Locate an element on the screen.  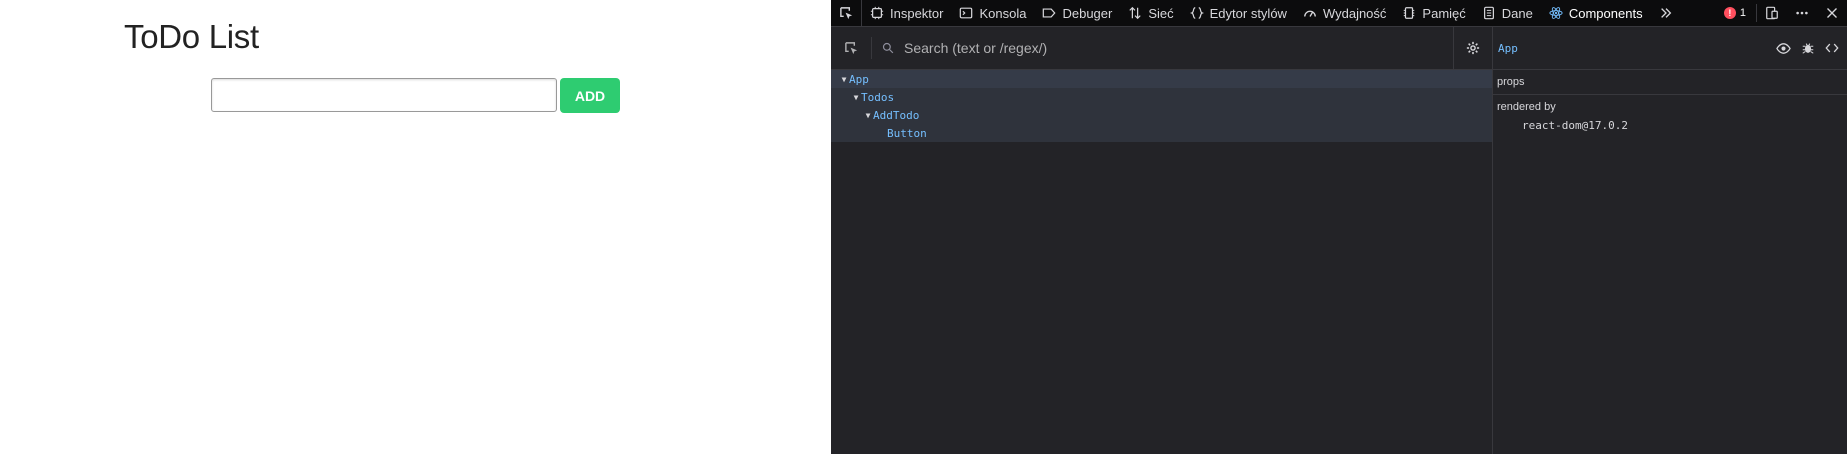
tab-edytor-stylow: Edytor stylów is located at coordinates (1238, 13).